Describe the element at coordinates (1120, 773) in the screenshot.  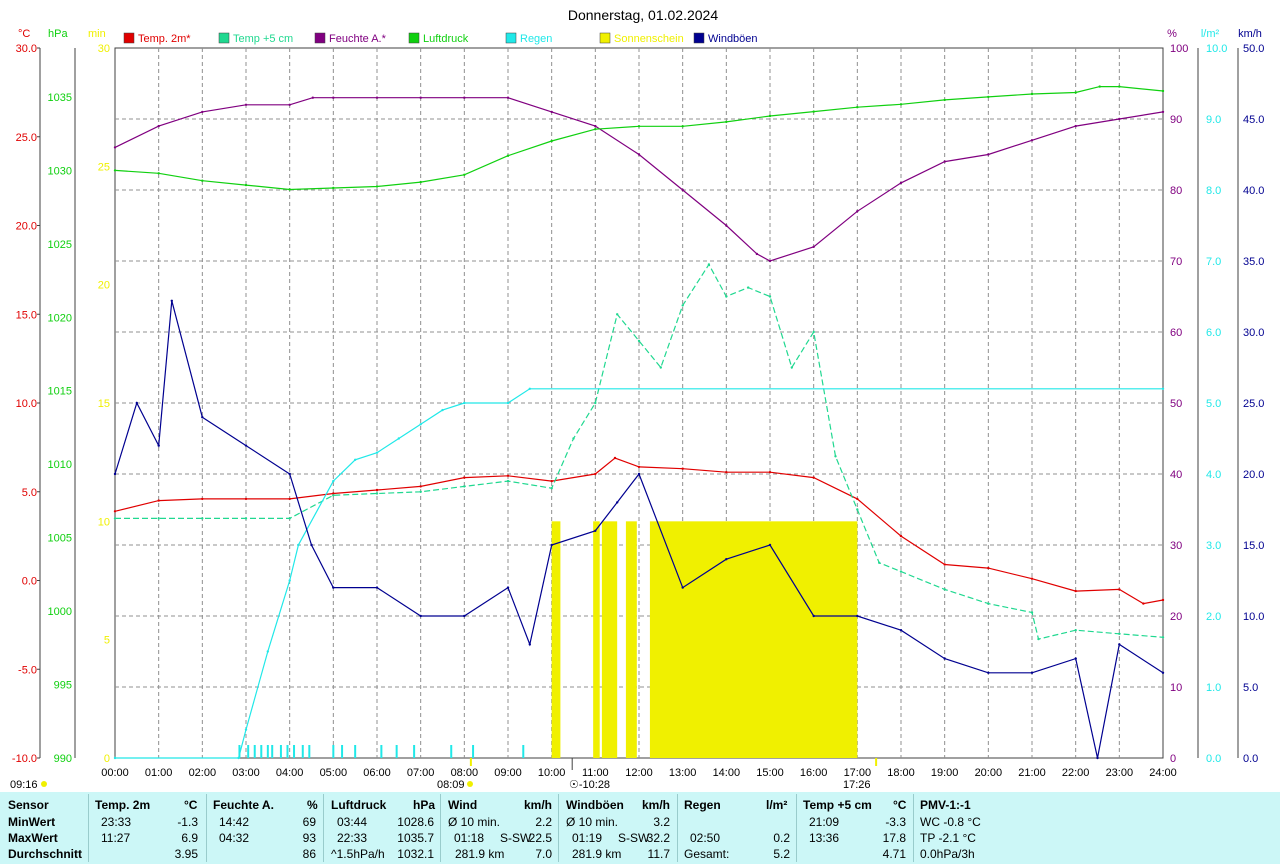
I see `x-tick-label: 23:00` at that location.